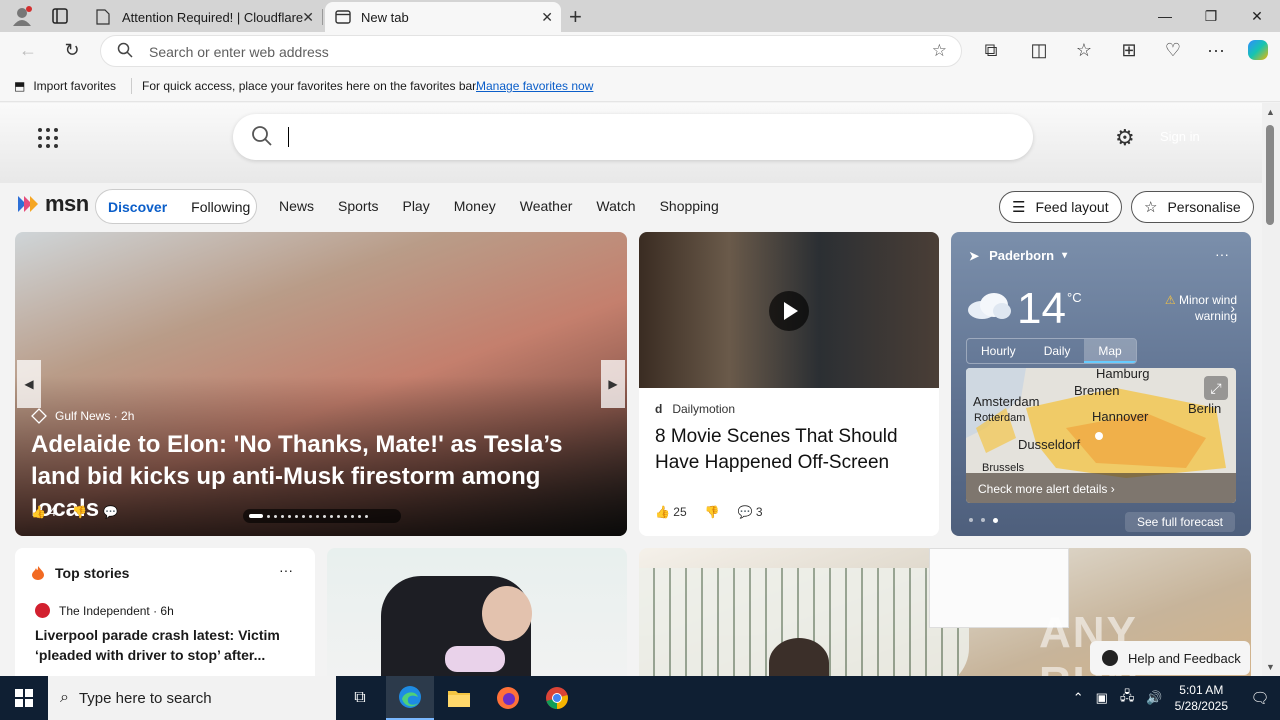  Describe the element at coordinates (1125, 138) in the screenshot. I see `page-settings-gear-icon: ⚙` at that location.